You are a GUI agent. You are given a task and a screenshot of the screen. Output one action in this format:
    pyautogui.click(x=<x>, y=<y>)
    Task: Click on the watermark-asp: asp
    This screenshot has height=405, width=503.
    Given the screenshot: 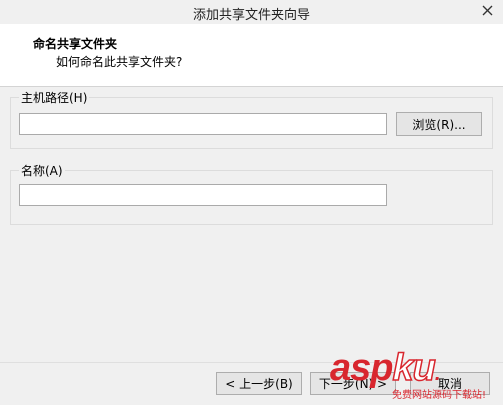 What is the action you would take?
    pyautogui.click(x=361, y=368)
    